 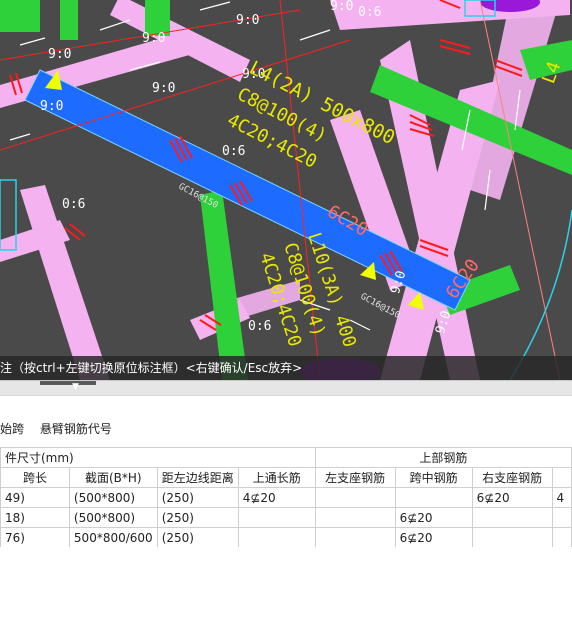 What do you see at coordinates (35, 477) in the screenshot?
I see `col-header-span-length: 跨长` at bounding box center [35, 477].